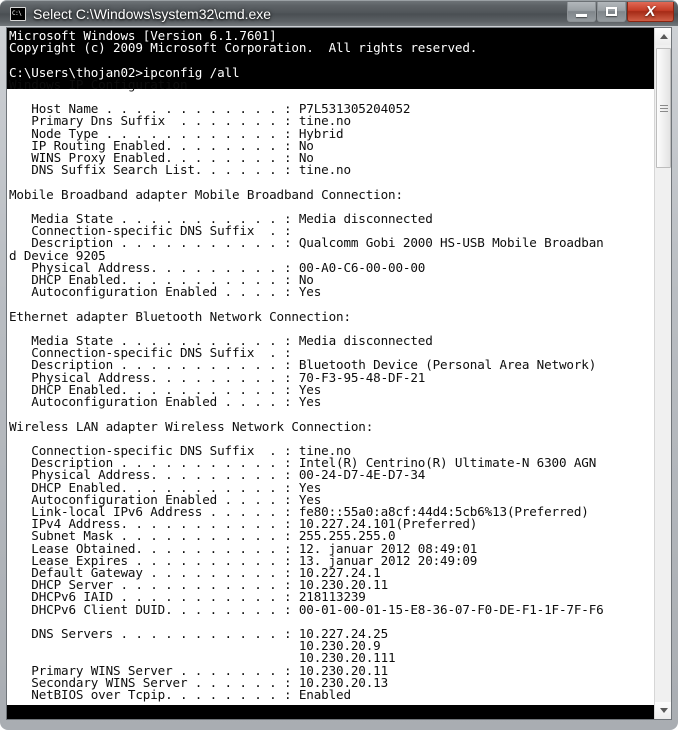  I want to click on close-button: X, so click(650, 12).